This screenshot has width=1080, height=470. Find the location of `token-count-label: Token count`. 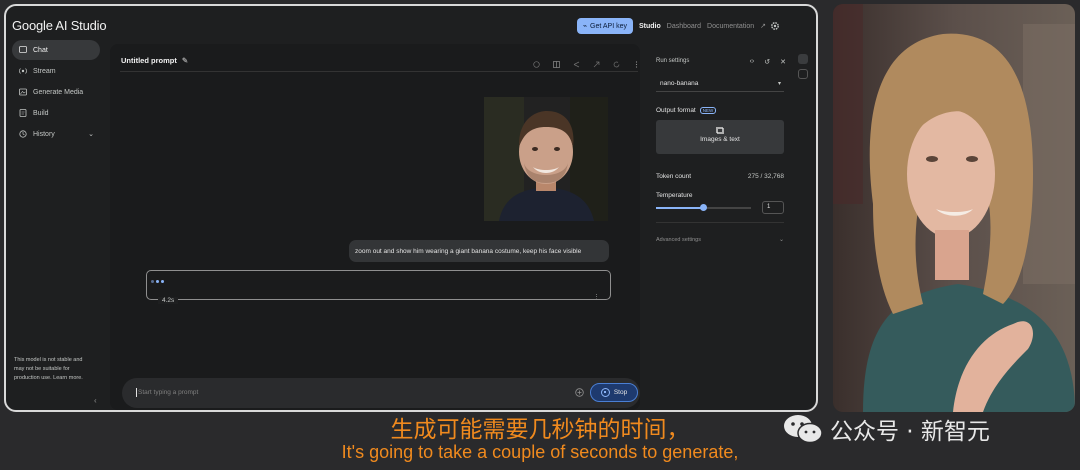

token-count-label: Token count is located at coordinates (674, 176).